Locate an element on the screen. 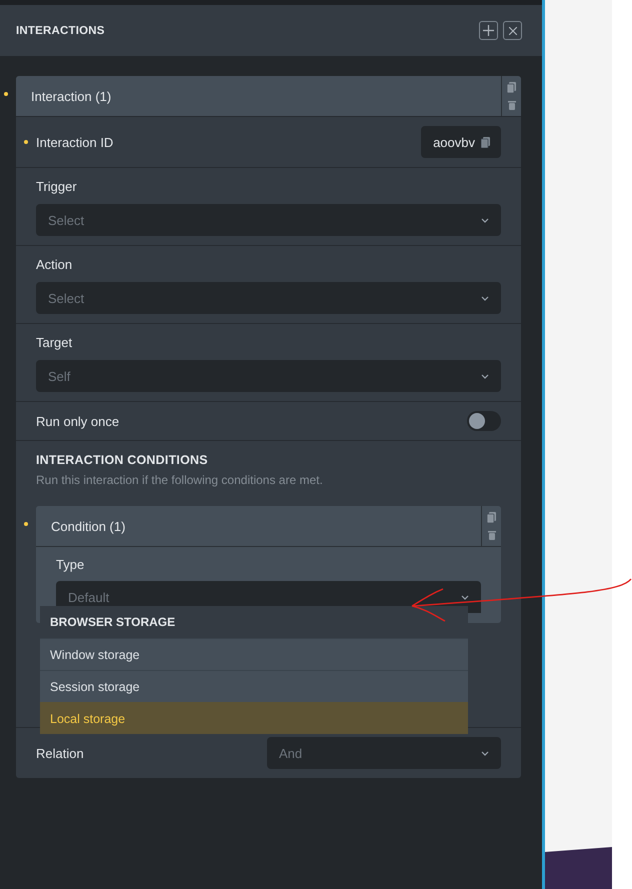  select-field: And is located at coordinates (384, 753).